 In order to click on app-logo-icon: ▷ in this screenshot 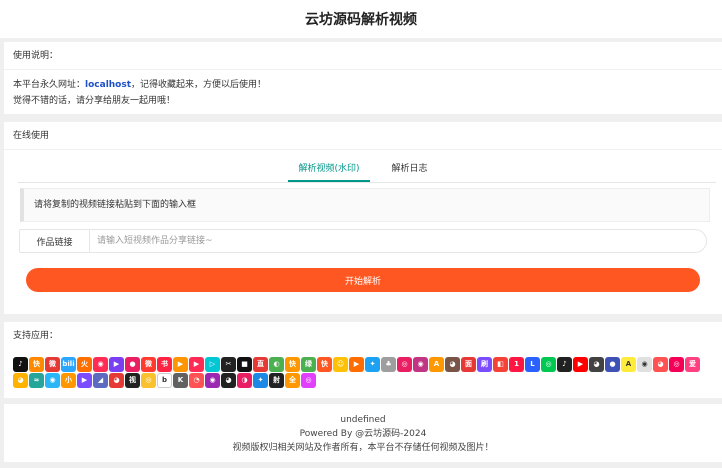, I will do `click(212, 364)`.